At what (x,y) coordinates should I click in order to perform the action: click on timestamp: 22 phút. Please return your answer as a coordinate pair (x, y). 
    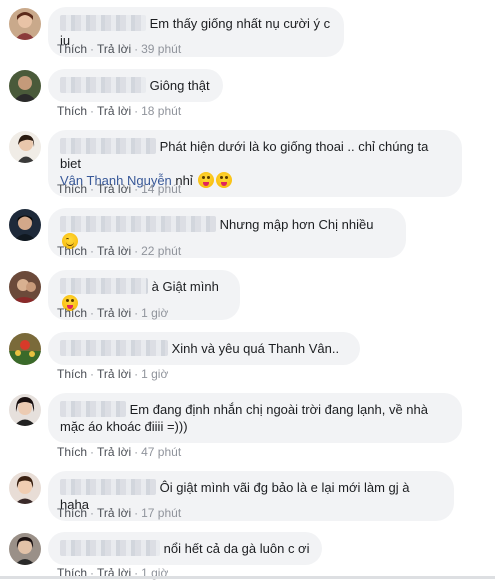
    Looking at the image, I should click on (161, 251).